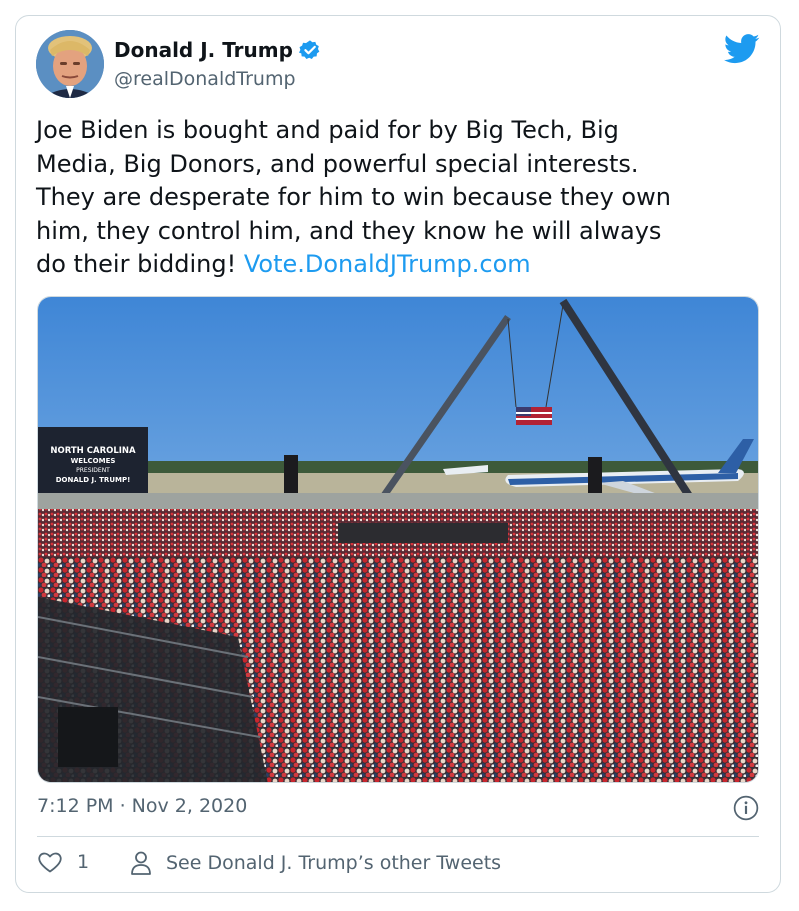  I want to click on author-name-row: Donald J. Trump, so click(217, 50).